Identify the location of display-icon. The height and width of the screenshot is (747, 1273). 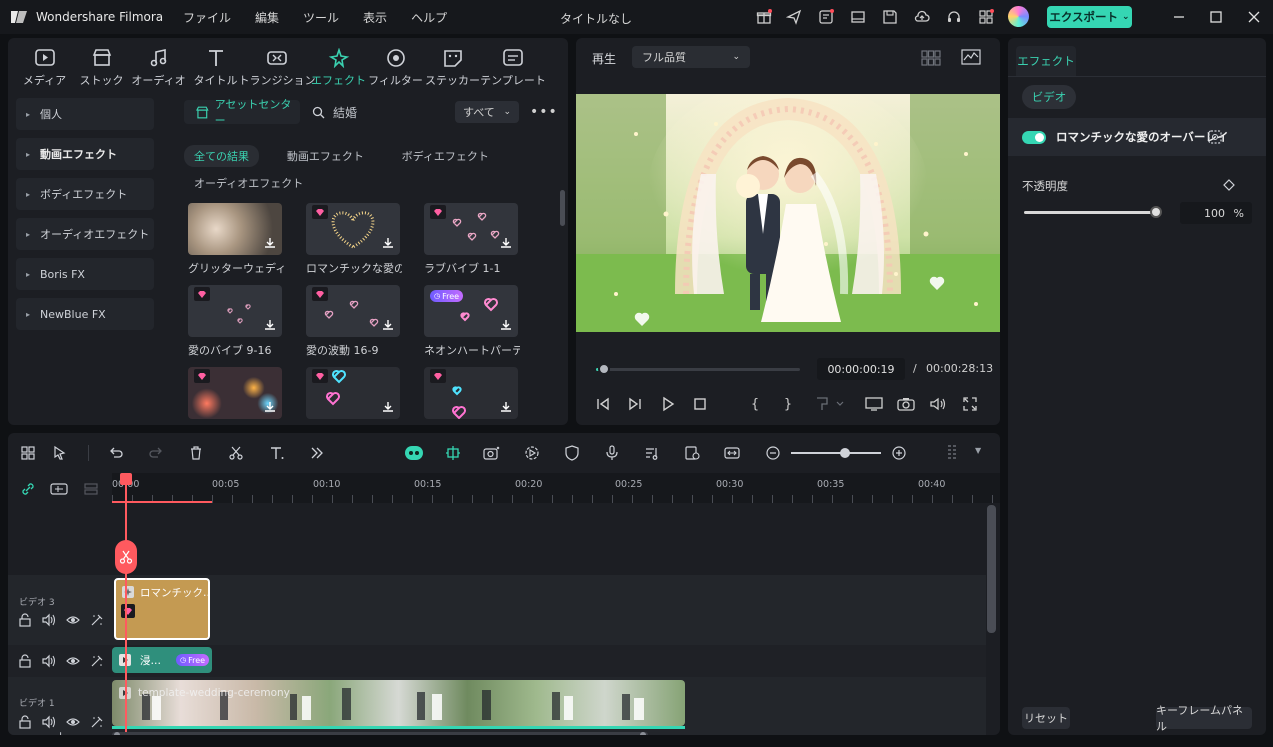
(874, 404).